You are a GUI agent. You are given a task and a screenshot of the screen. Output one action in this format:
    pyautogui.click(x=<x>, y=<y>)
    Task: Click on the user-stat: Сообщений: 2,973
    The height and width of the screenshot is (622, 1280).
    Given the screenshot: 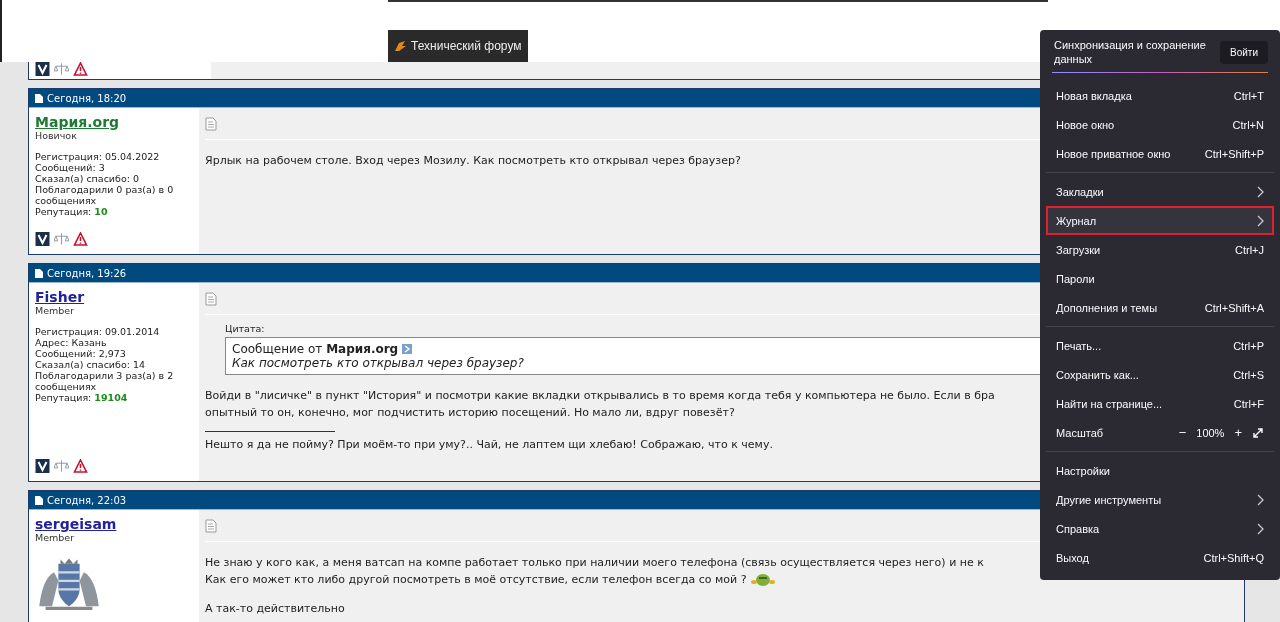 What is the action you would take?
    pyautogui.click(x=81, y=353)
    